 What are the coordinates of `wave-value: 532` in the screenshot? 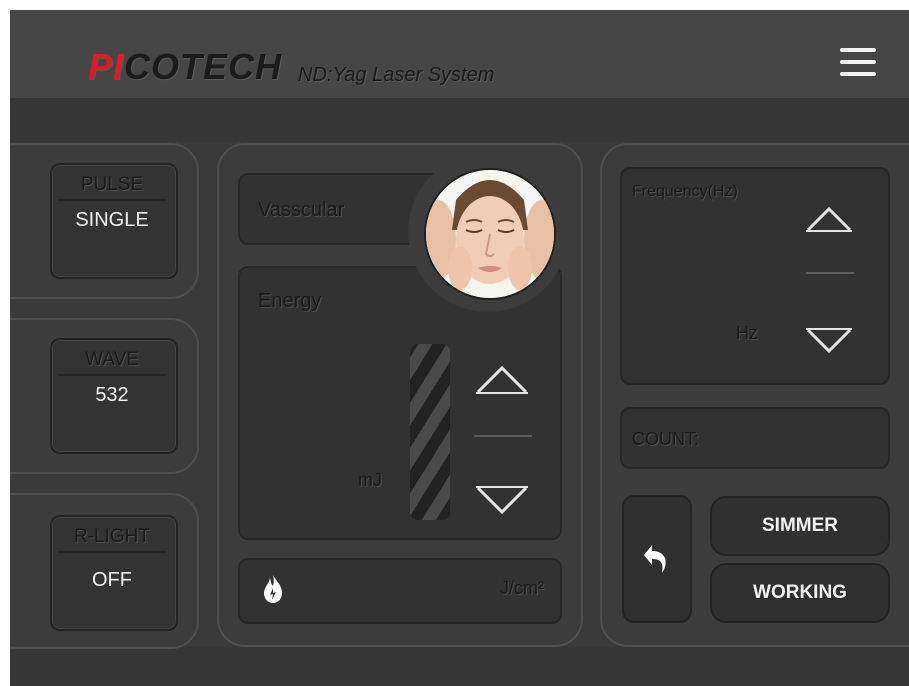 It's located at (112, 395).